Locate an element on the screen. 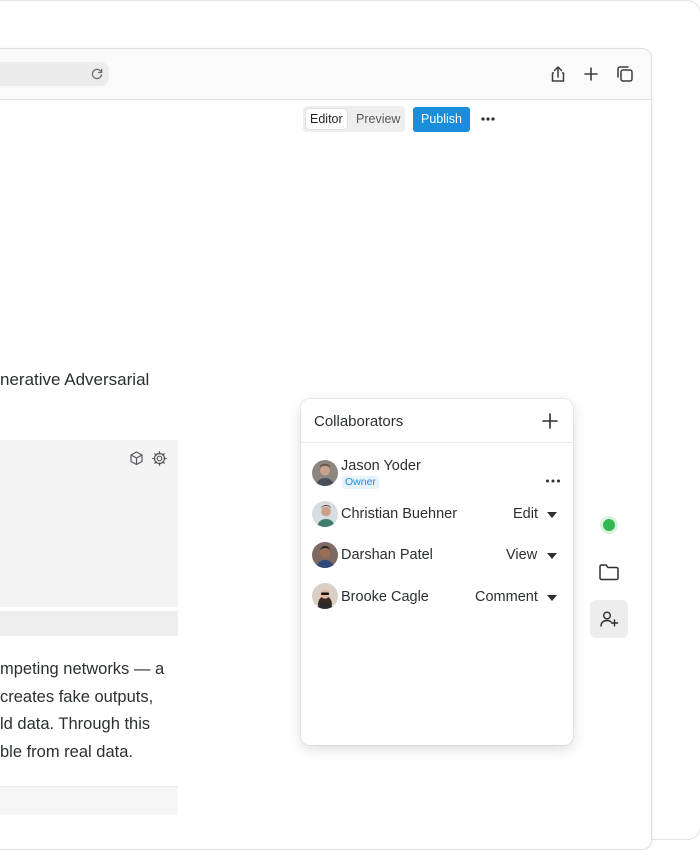  avatar-darshan-patel is located at coordinates (325, 555).